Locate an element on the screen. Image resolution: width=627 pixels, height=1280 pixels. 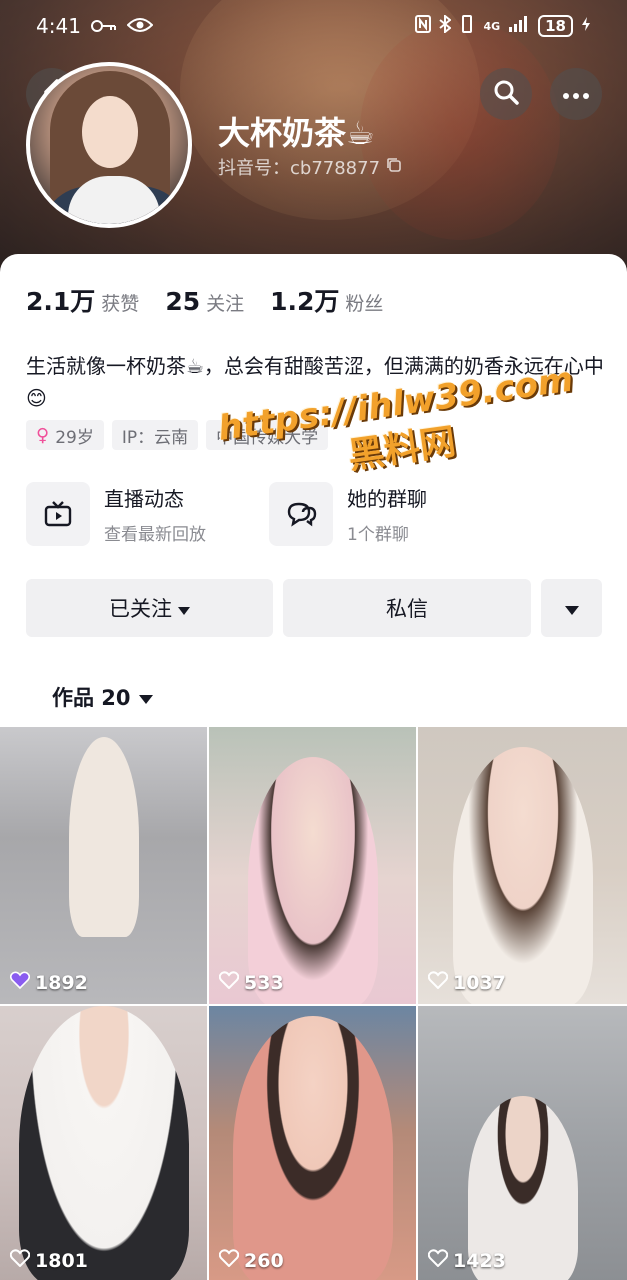
eye-icon is located at coordinates (140, 26).